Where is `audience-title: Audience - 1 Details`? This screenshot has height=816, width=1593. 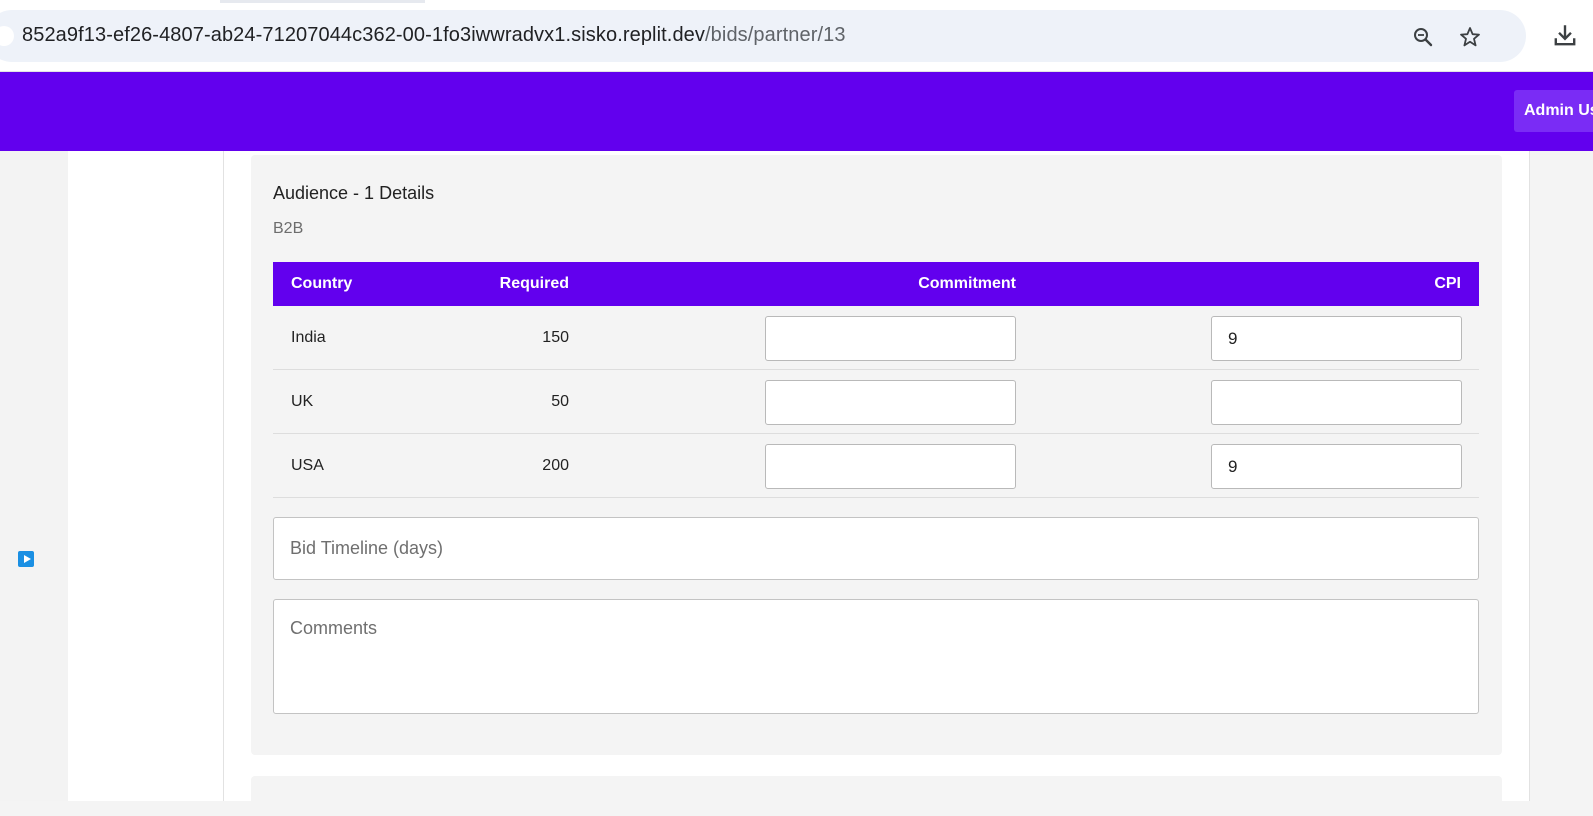
audience-title: Audience - 1 Details is located at coordinates (354, 193).